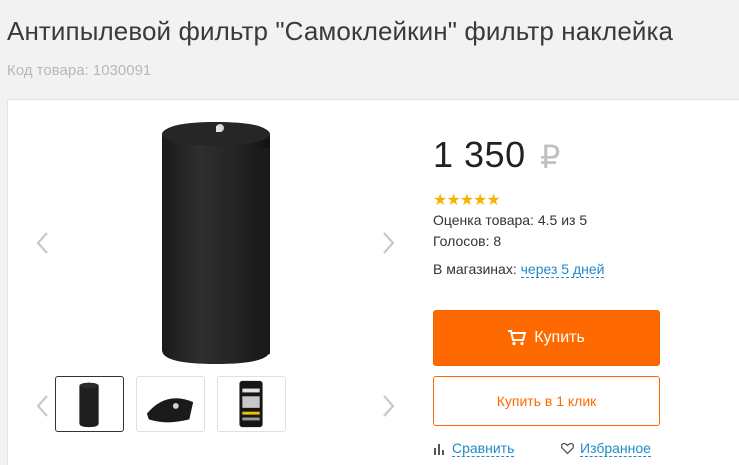 The height and width of the screenshot is (465, 739). I want to click on one-click-buy-button: Купить в 1 клик, so click(546, 401).